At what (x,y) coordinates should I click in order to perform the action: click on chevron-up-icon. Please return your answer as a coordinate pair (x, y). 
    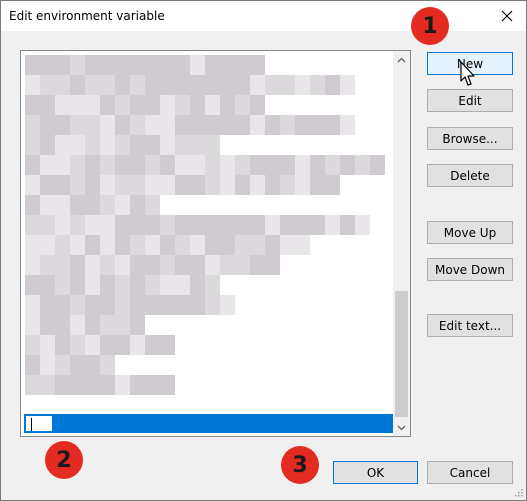
    Looking at the image, I should click on (401, 59).